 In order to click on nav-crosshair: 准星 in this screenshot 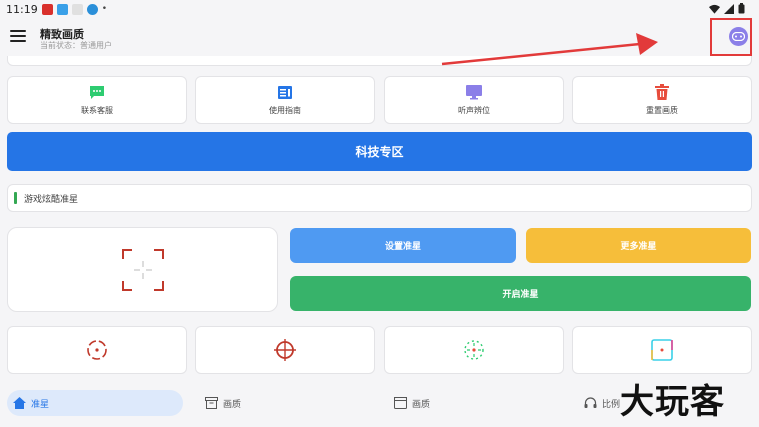, I will do `click(95, 403)`.